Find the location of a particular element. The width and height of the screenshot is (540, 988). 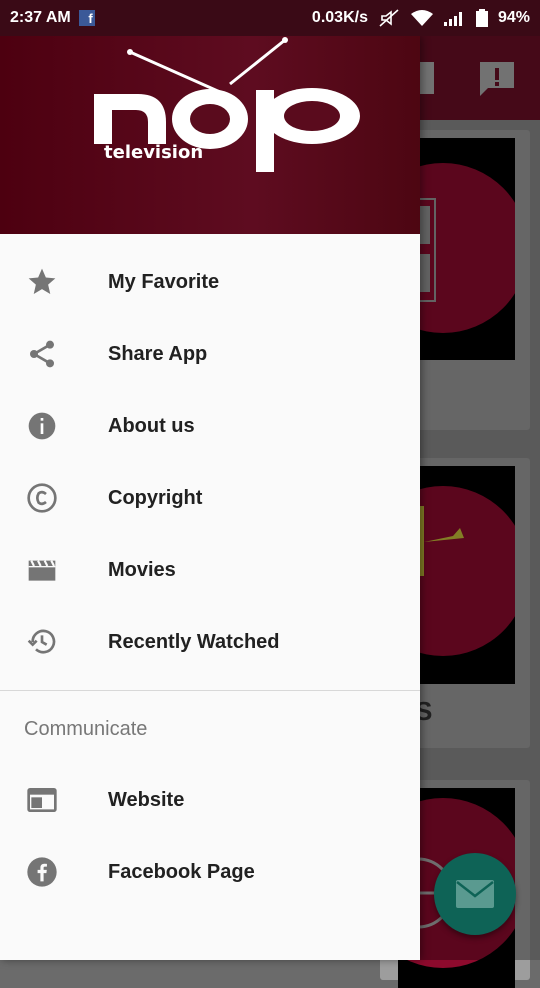

web-icon is located at coordinates (42, 800).